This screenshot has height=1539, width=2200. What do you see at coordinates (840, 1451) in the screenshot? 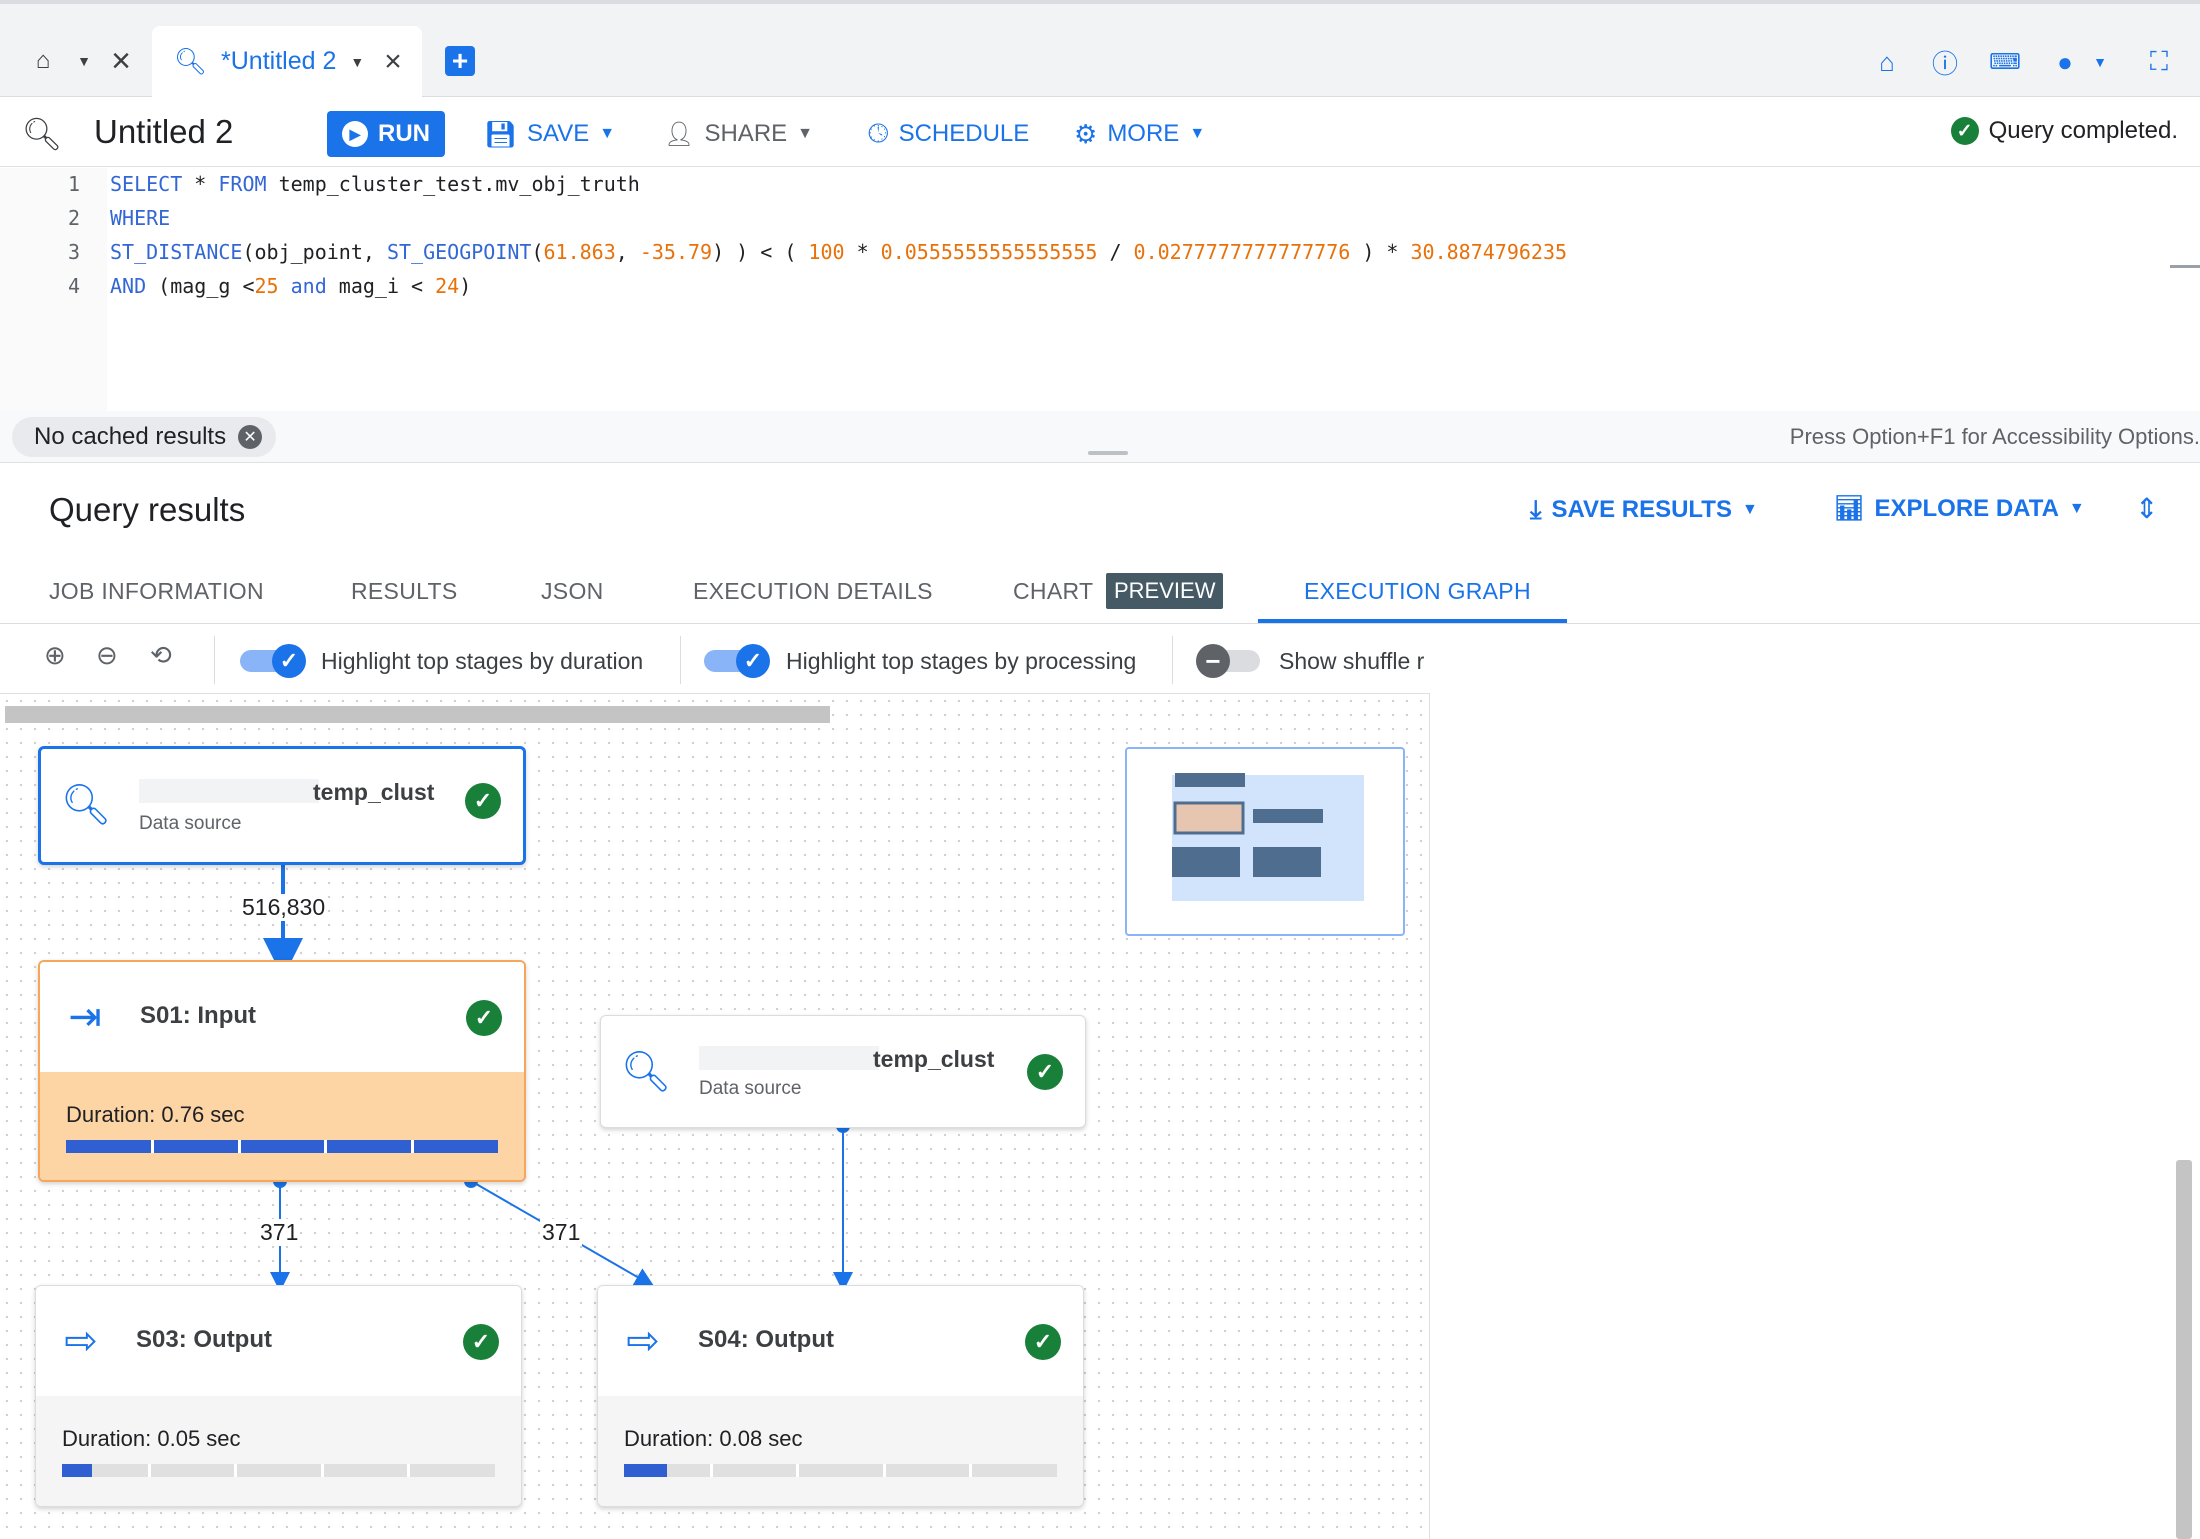
I see `node-footer: Duration: 0.08 sec` at bounding box center [840, 1451].